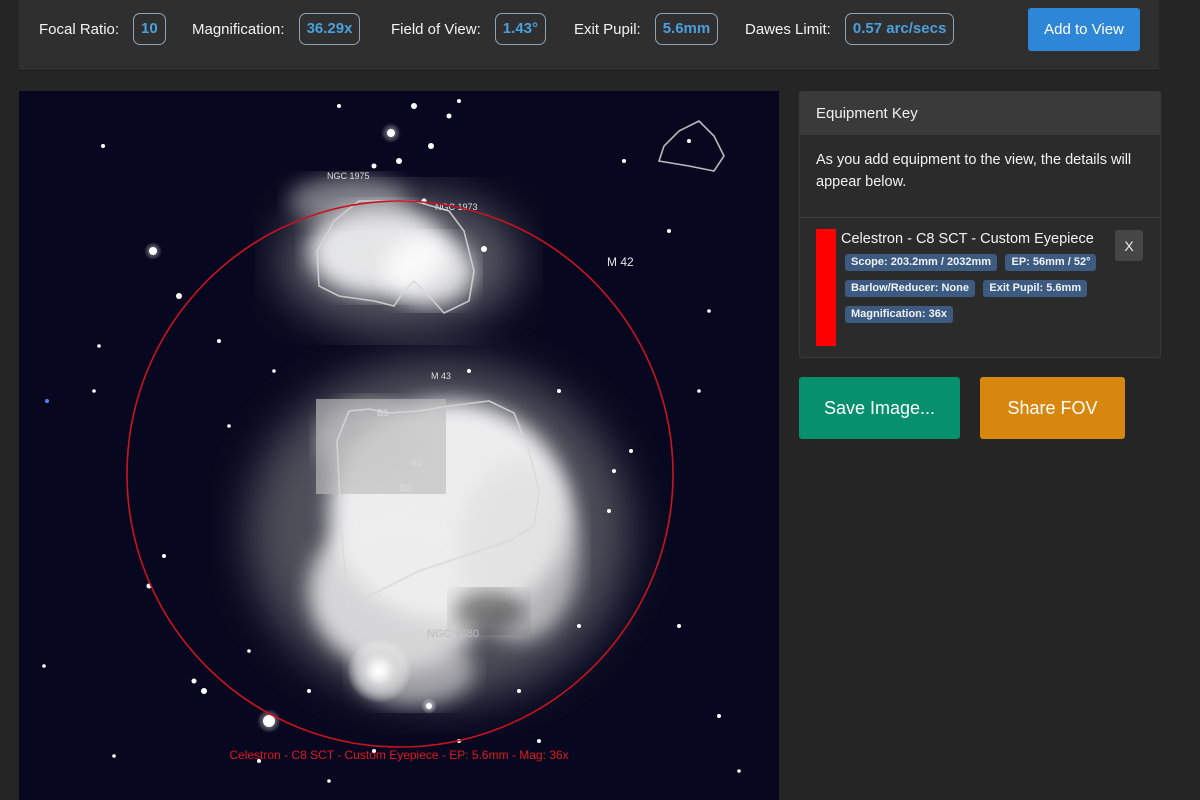  What do you see at coordinates (910, 288) in the screenshot?
I see `barlow-tag: Barlow/Reducer: None` at bounding box center [910, 288].